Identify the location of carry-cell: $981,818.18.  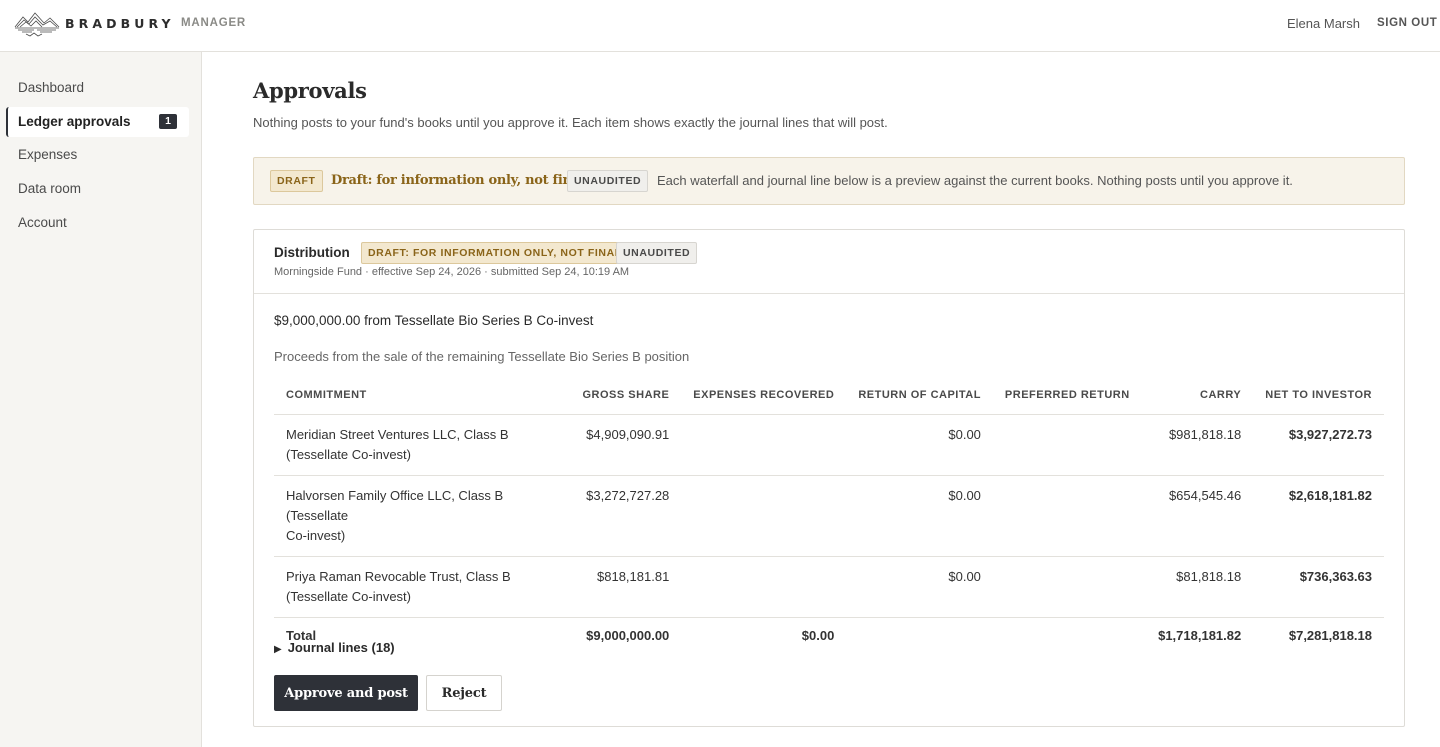
(1197, 445).